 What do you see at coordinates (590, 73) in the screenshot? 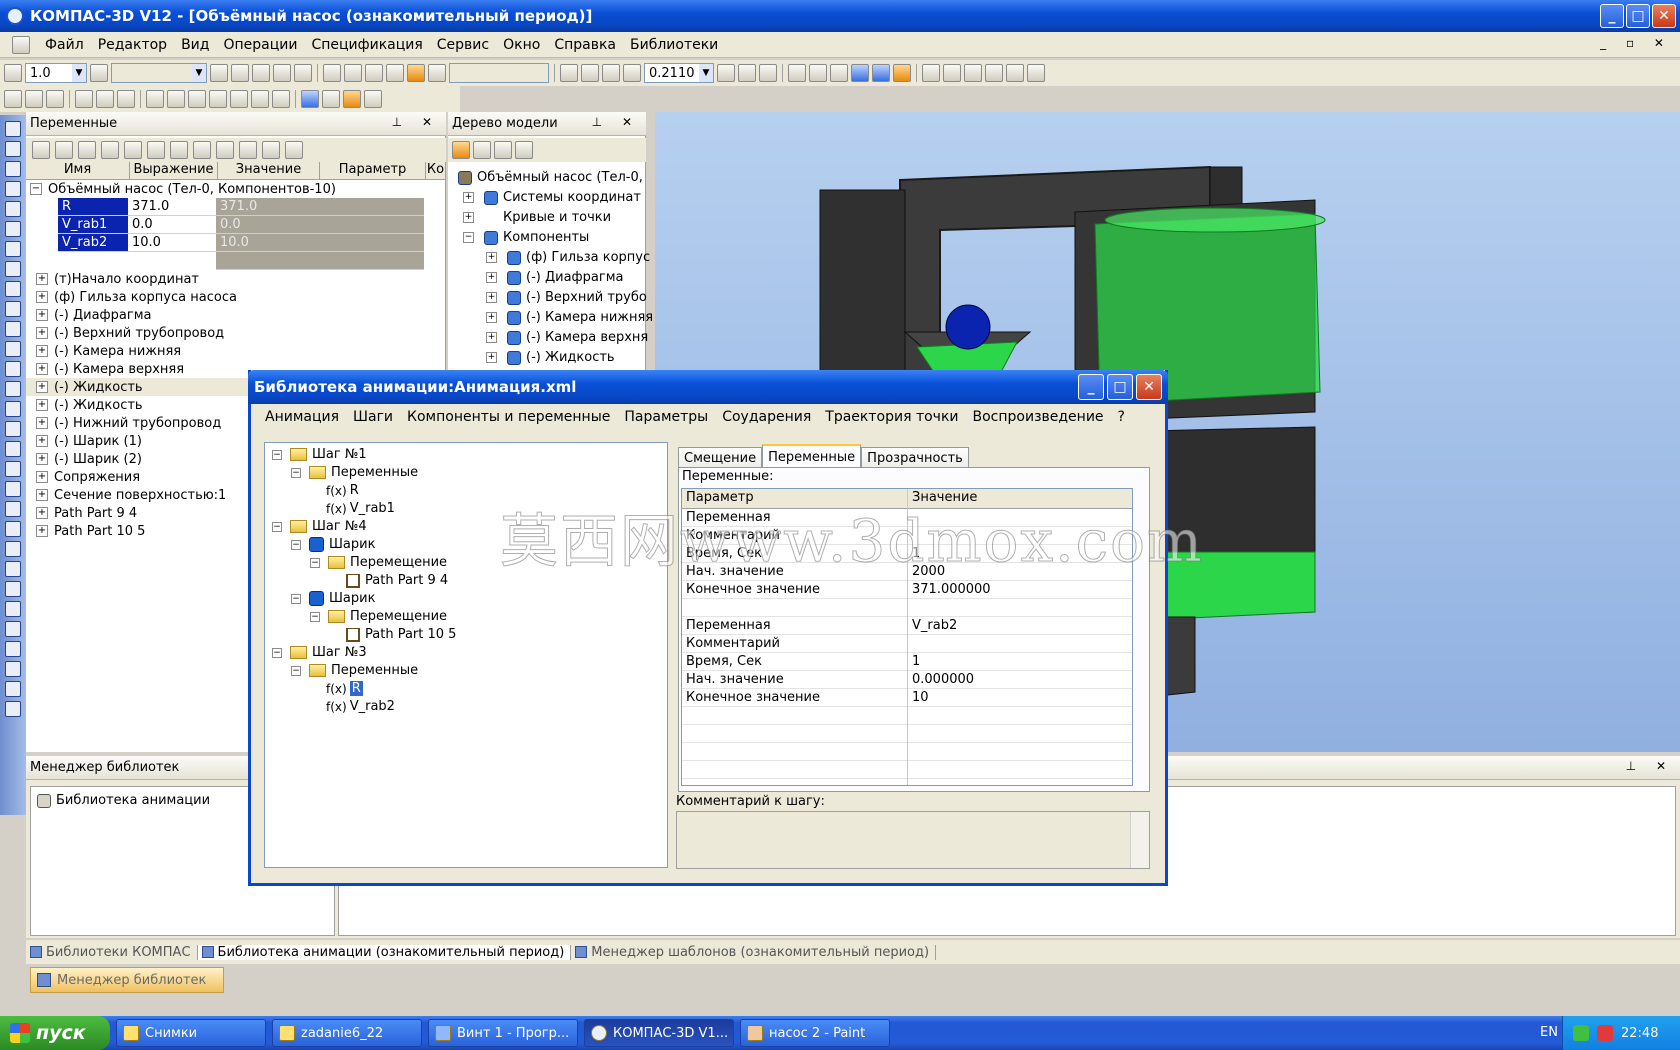
I see `zoom-in-icon` at bounding box center [590, 73].